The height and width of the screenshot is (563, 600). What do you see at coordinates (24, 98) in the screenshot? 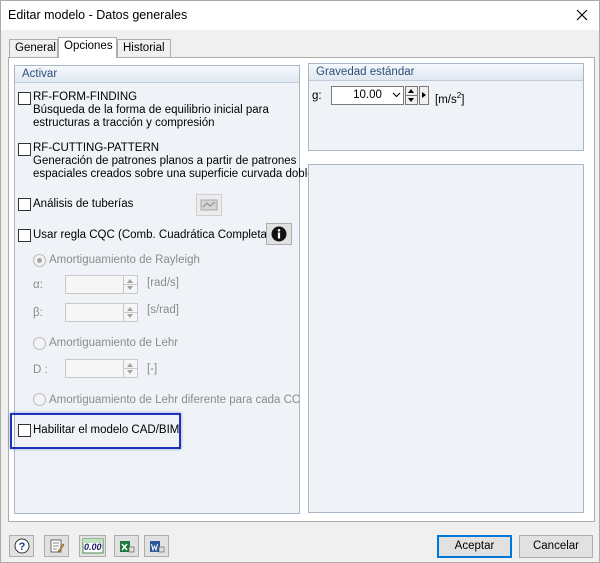
I see `form-finding-checkbox` at bounding box center [24, 98].